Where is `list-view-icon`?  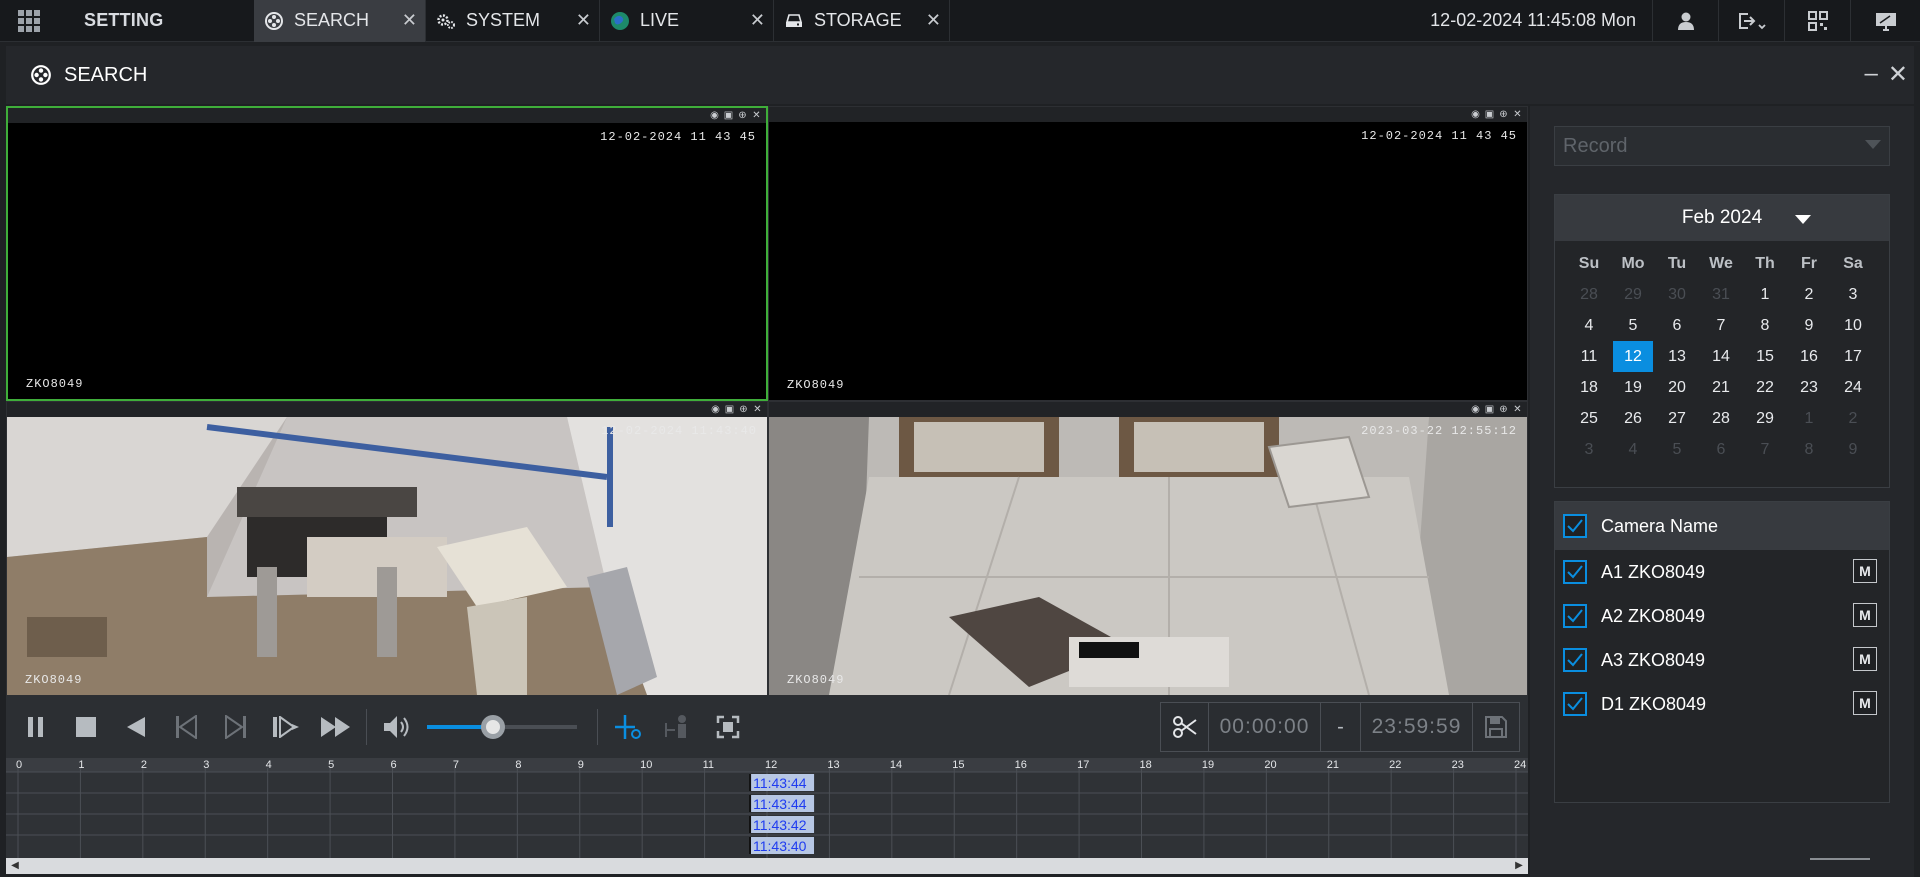
list-view-icon is located at coordinates (1840, 867).